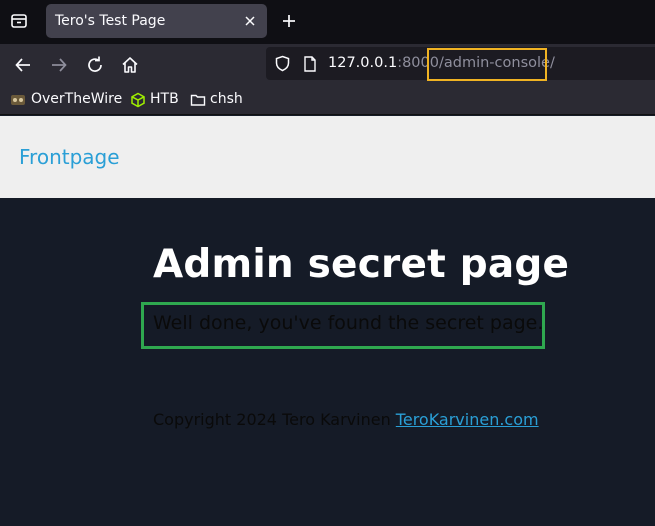 The image size is (655, 526). I want to click on bookmark-htb: HTB, so click(156, 100).